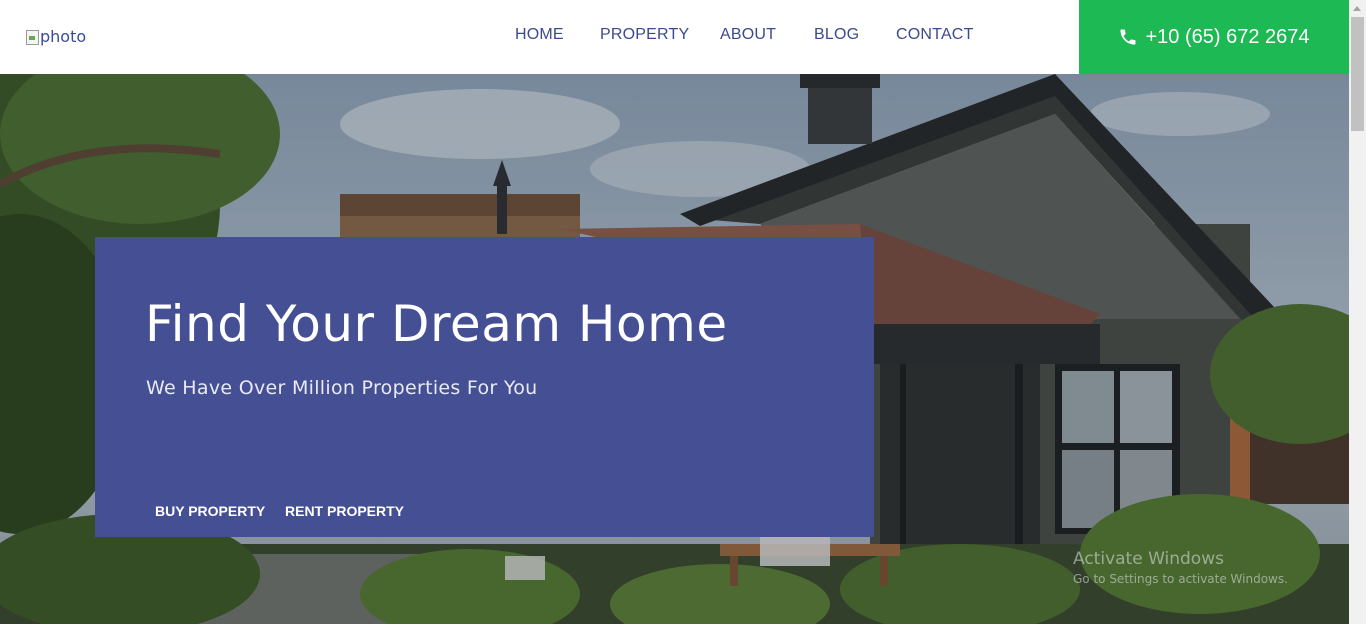 The image size is (1366, 624). Describe the element at coordinates (436, 324) in the screenshot. I see `hero-title: Find Your Dream Home` at that location.